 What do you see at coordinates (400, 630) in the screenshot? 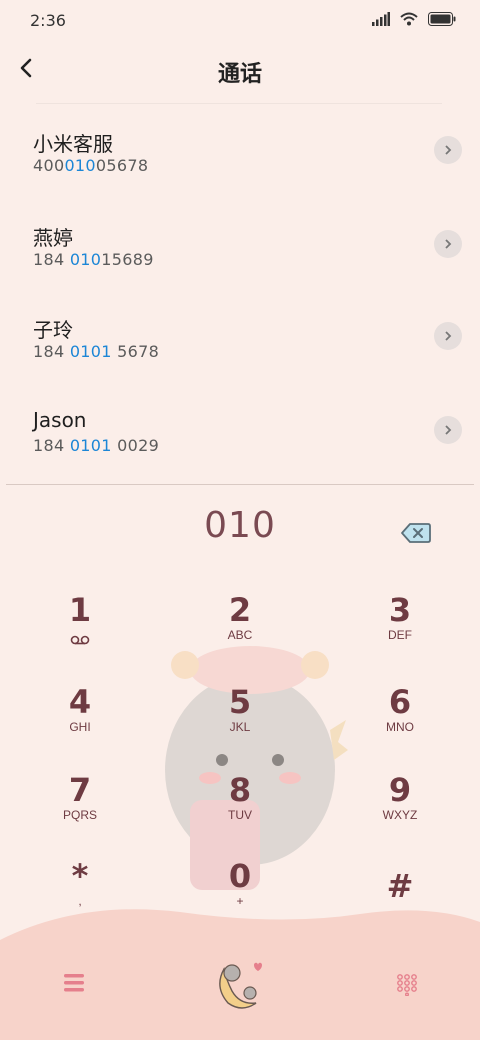
I see `key-3: 3 DEF` at bounding box center [400, 630].